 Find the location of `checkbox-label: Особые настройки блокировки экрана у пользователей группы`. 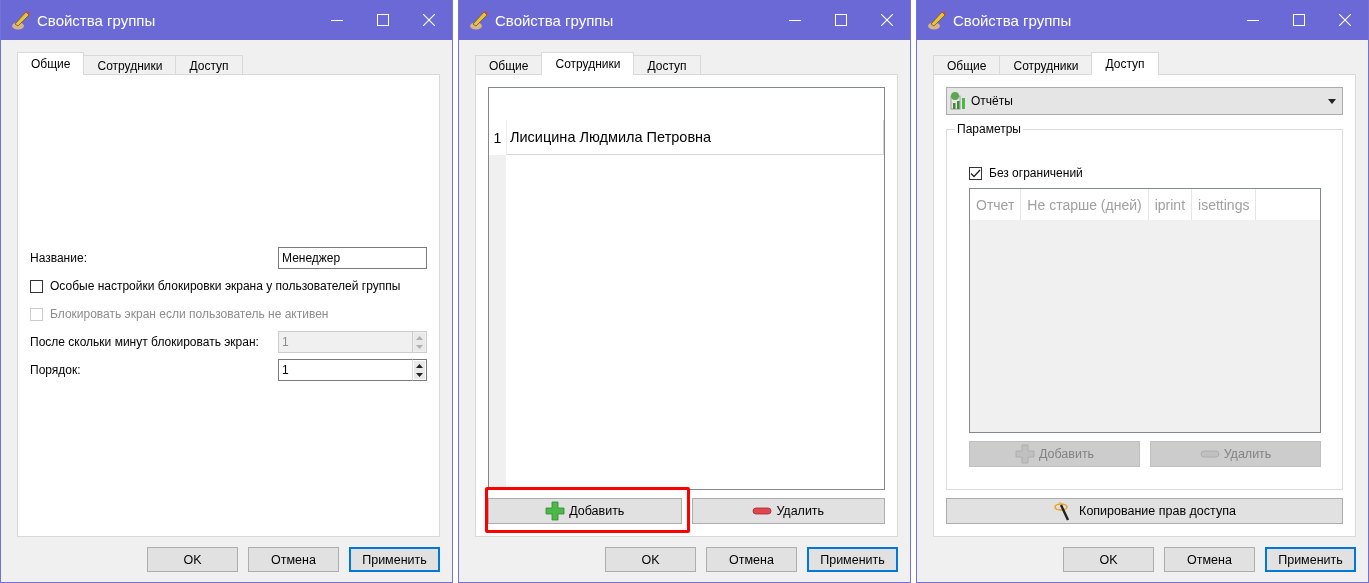

checkbox-label: Особые настройки блокировки экрана у пользователей группы is located at coordinates (225, 286).